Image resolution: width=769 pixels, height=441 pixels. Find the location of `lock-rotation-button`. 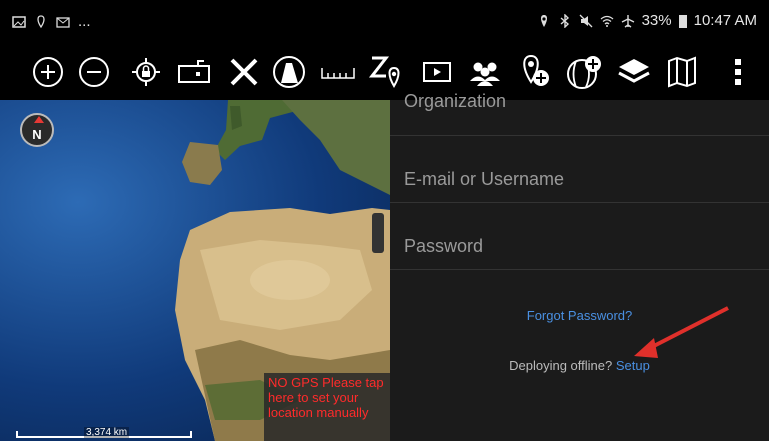

lock-rotation-button is located at coordinates (194, 72).